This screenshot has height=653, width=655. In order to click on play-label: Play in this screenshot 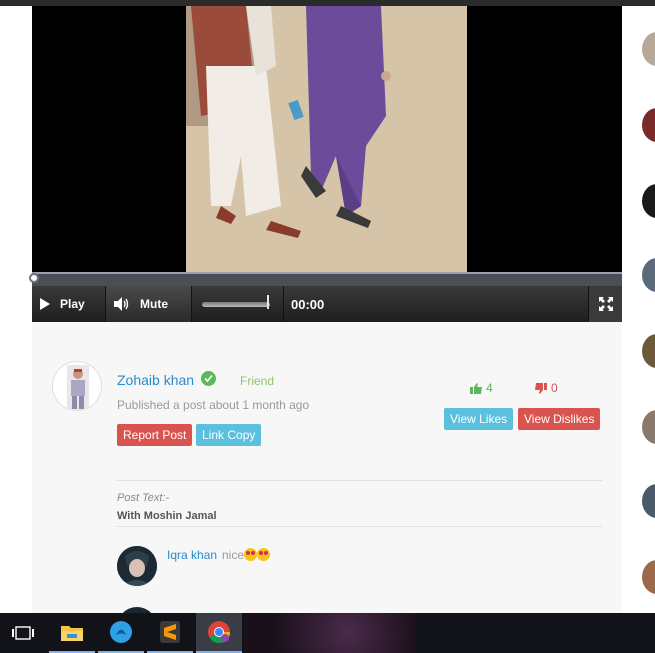, I will do `click(72, 304)`.